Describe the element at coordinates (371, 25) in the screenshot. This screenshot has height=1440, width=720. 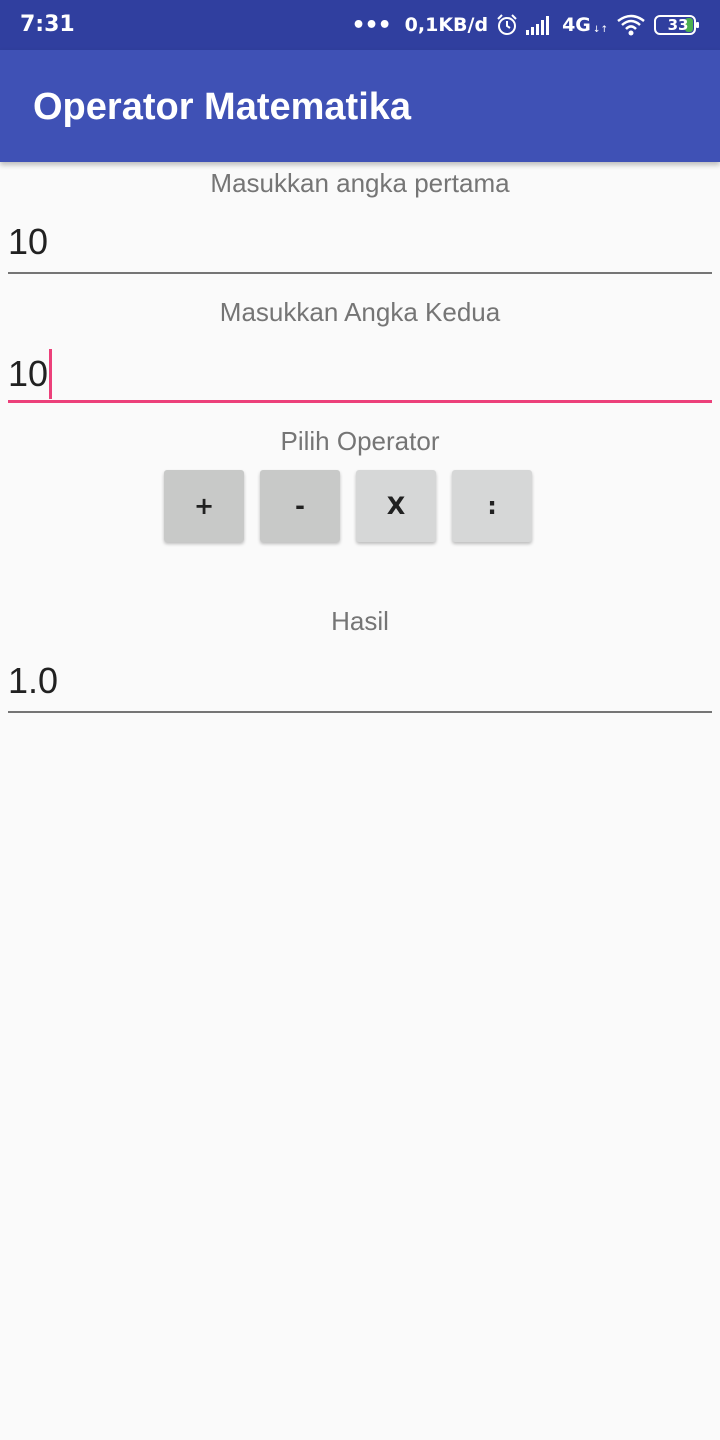
I see `more-notifications-icon: •••` at that location.